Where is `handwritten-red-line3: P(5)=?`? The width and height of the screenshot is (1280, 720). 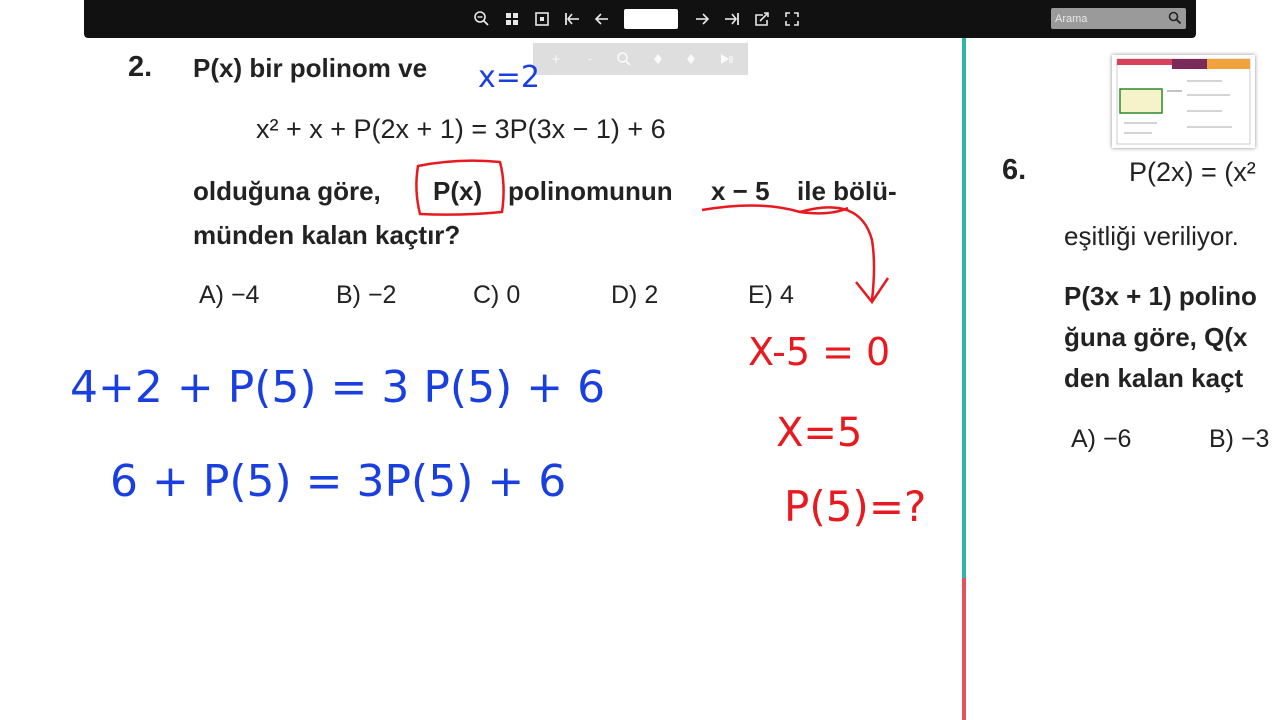 handwritten-red-line3: P(5)=? is located at coordinates (855, 506).